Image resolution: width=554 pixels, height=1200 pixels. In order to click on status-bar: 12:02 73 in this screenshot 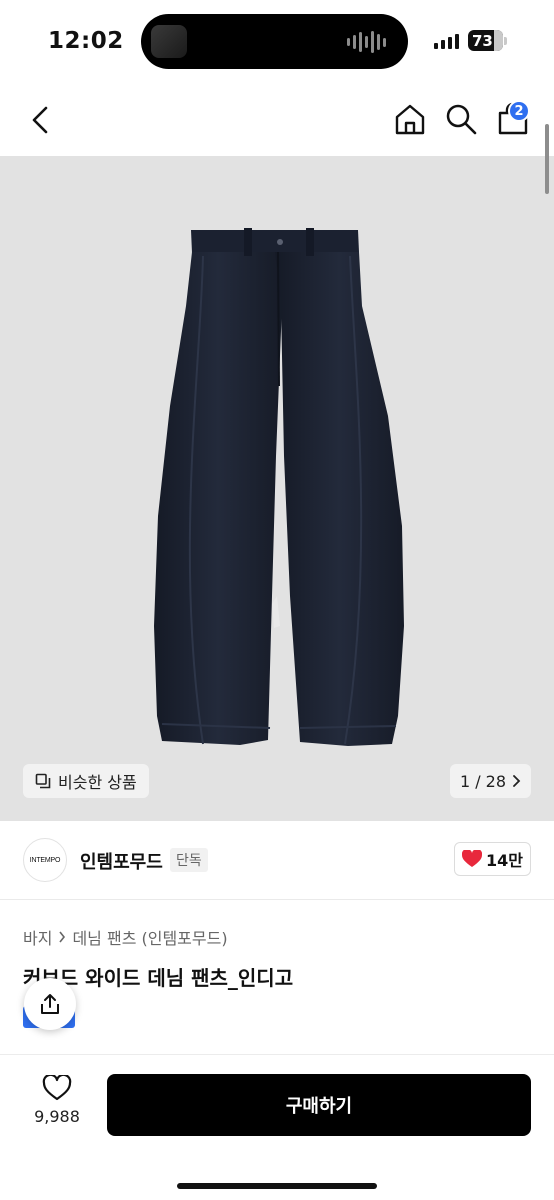, I will do `click(277, 42)`.